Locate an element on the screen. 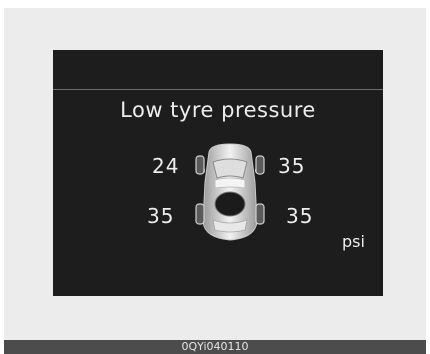  image-caption: 0QYi040110 is located at coordinates (215, 347).